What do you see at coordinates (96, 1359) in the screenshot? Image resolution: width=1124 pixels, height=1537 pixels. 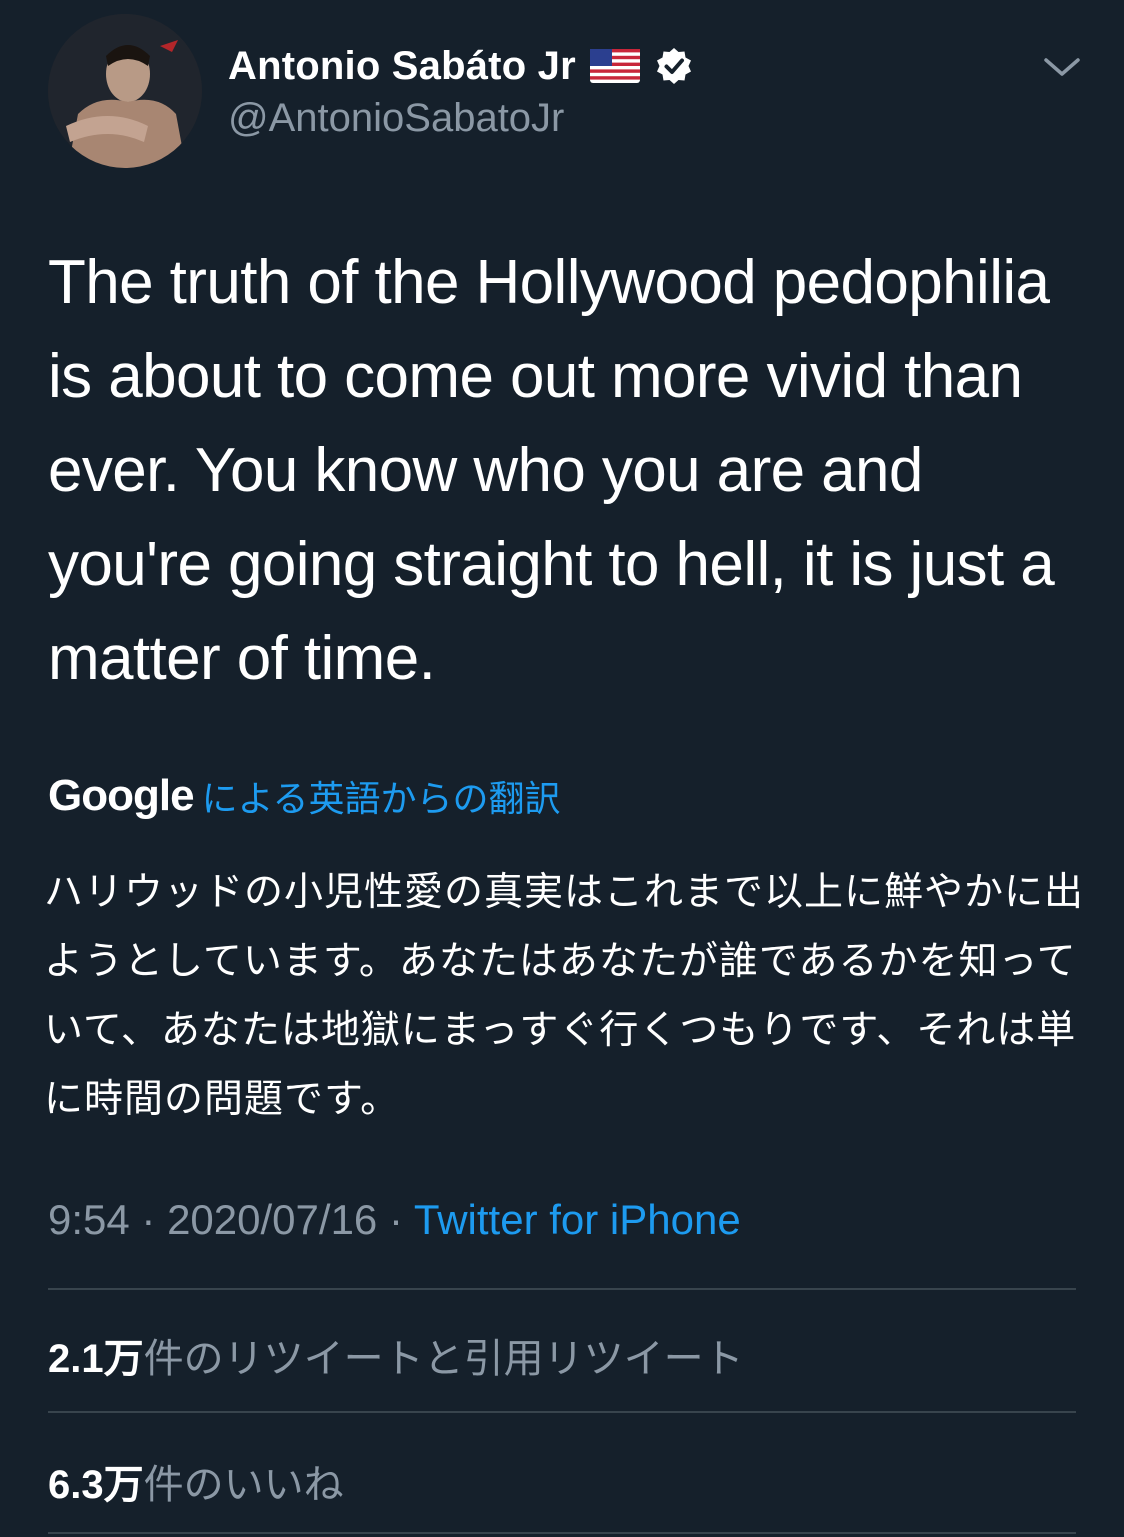 I see `retweets-count: 2.1万` at bounding box center [96, 1359].